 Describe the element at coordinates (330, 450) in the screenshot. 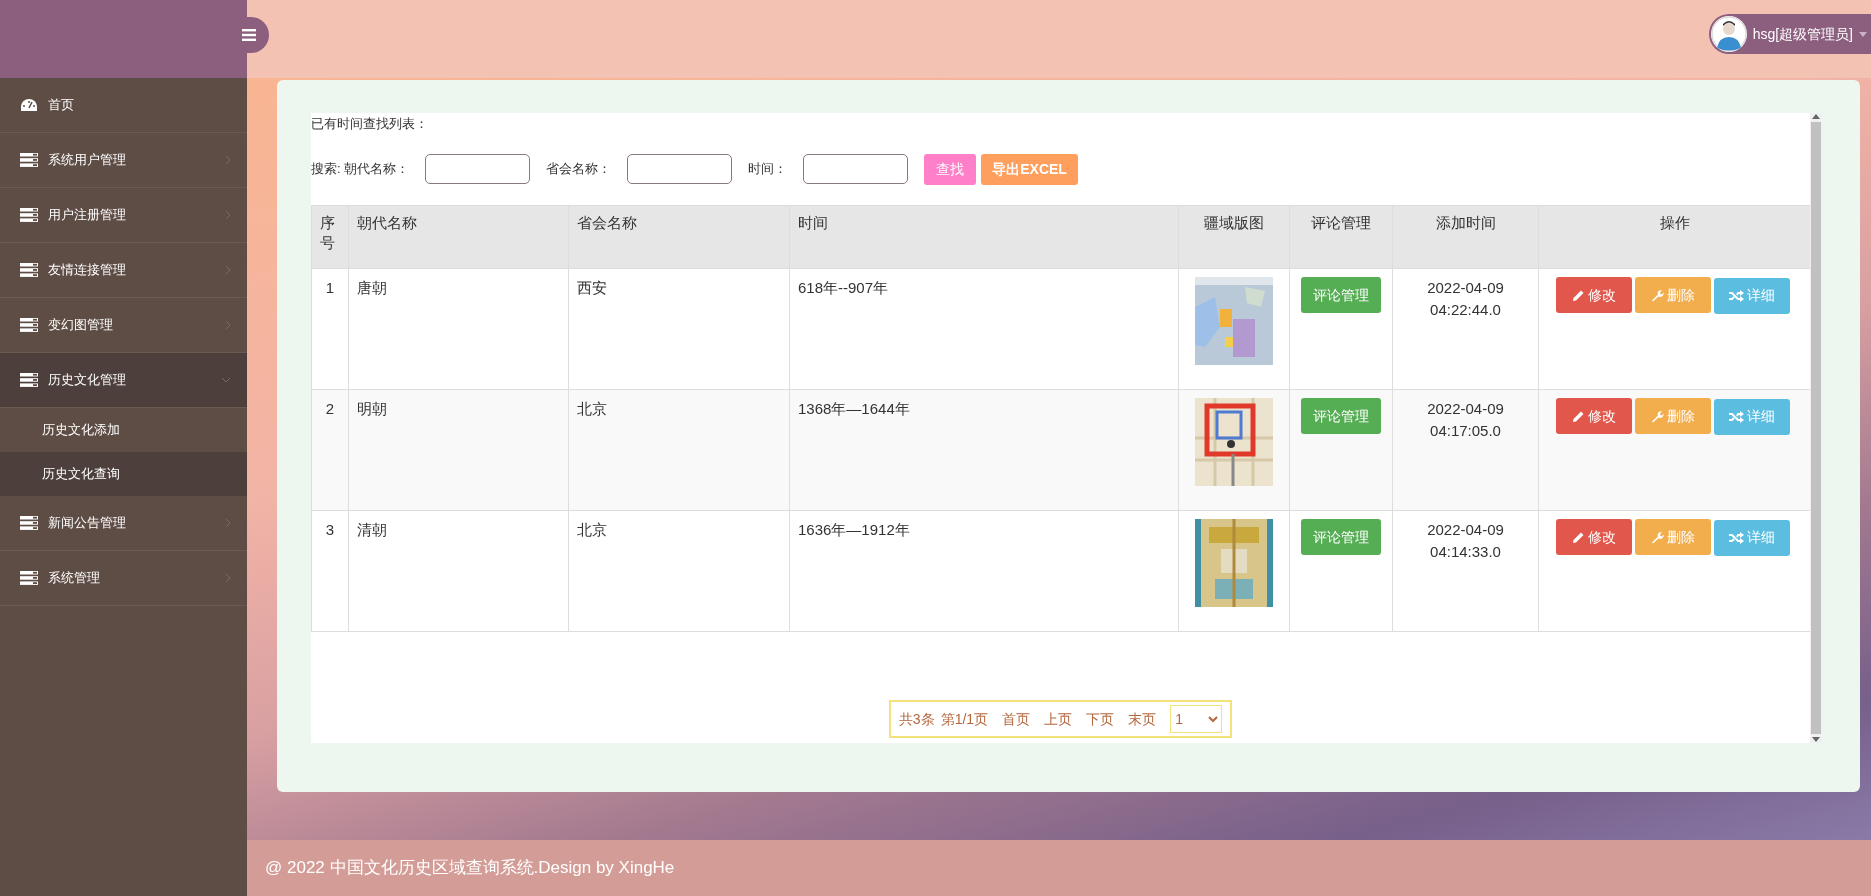

I see `table-cell: 2` at that location.